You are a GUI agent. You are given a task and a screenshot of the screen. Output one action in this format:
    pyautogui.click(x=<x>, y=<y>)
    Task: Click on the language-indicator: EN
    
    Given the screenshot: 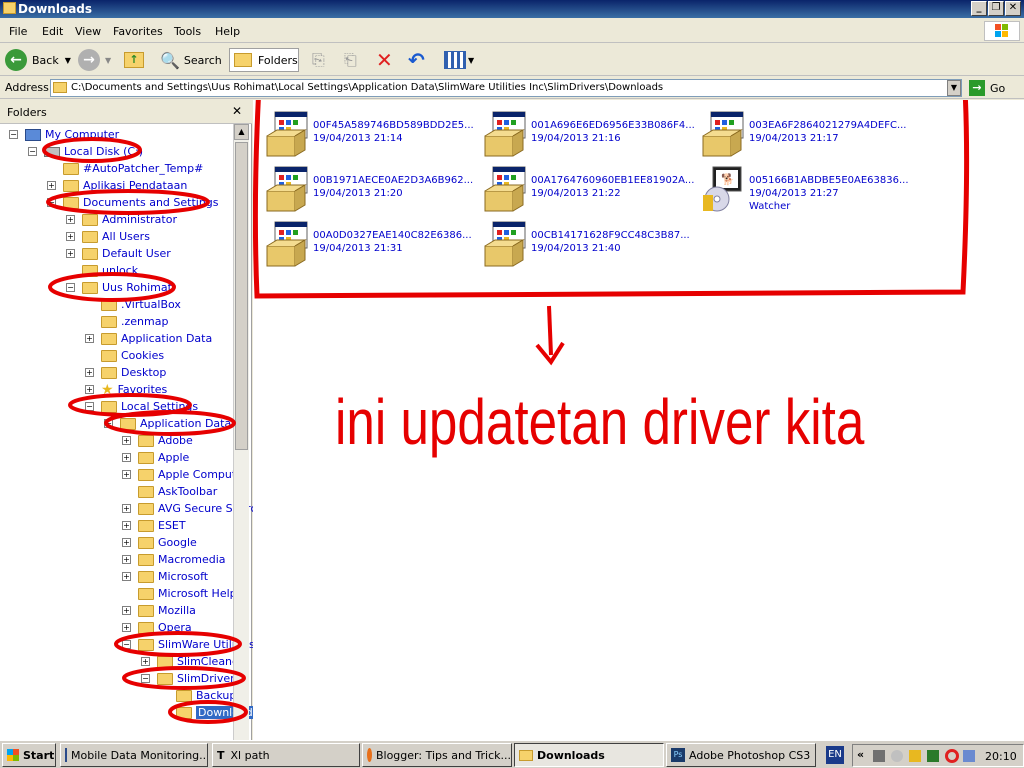 What is the action you would take?
    pyautogui.click(x=835, y=755)
    